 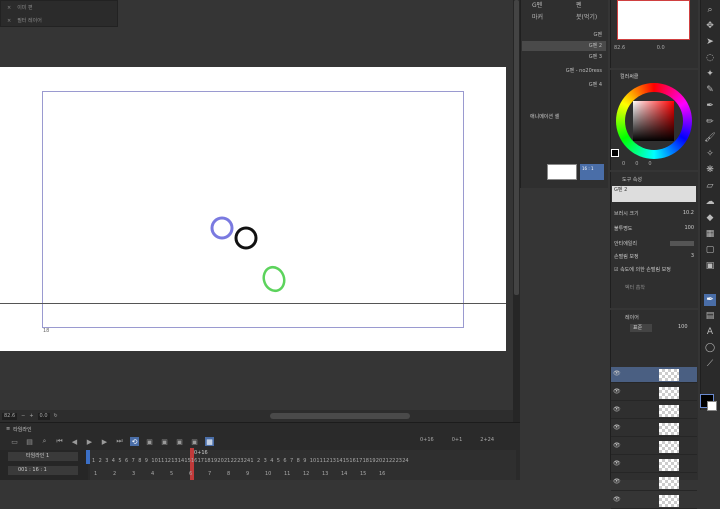 What do you see at coordinates (564, 71) in the screenshot?
I see `brush-item: G펜 - no20ress` at bounding box center [564, 71].